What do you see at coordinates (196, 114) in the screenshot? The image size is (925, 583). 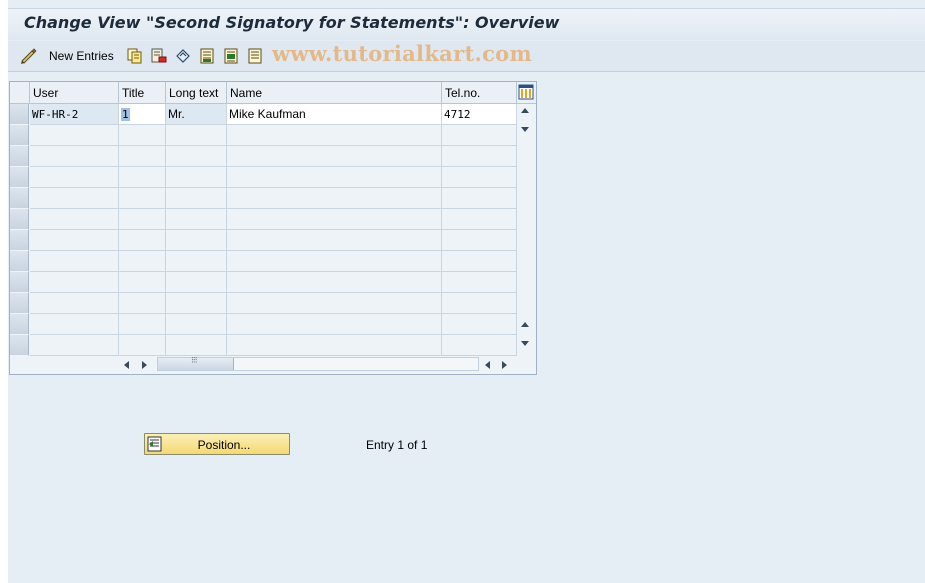 I see `cell-long-text: Mr.` at bounding box center [196, 114].